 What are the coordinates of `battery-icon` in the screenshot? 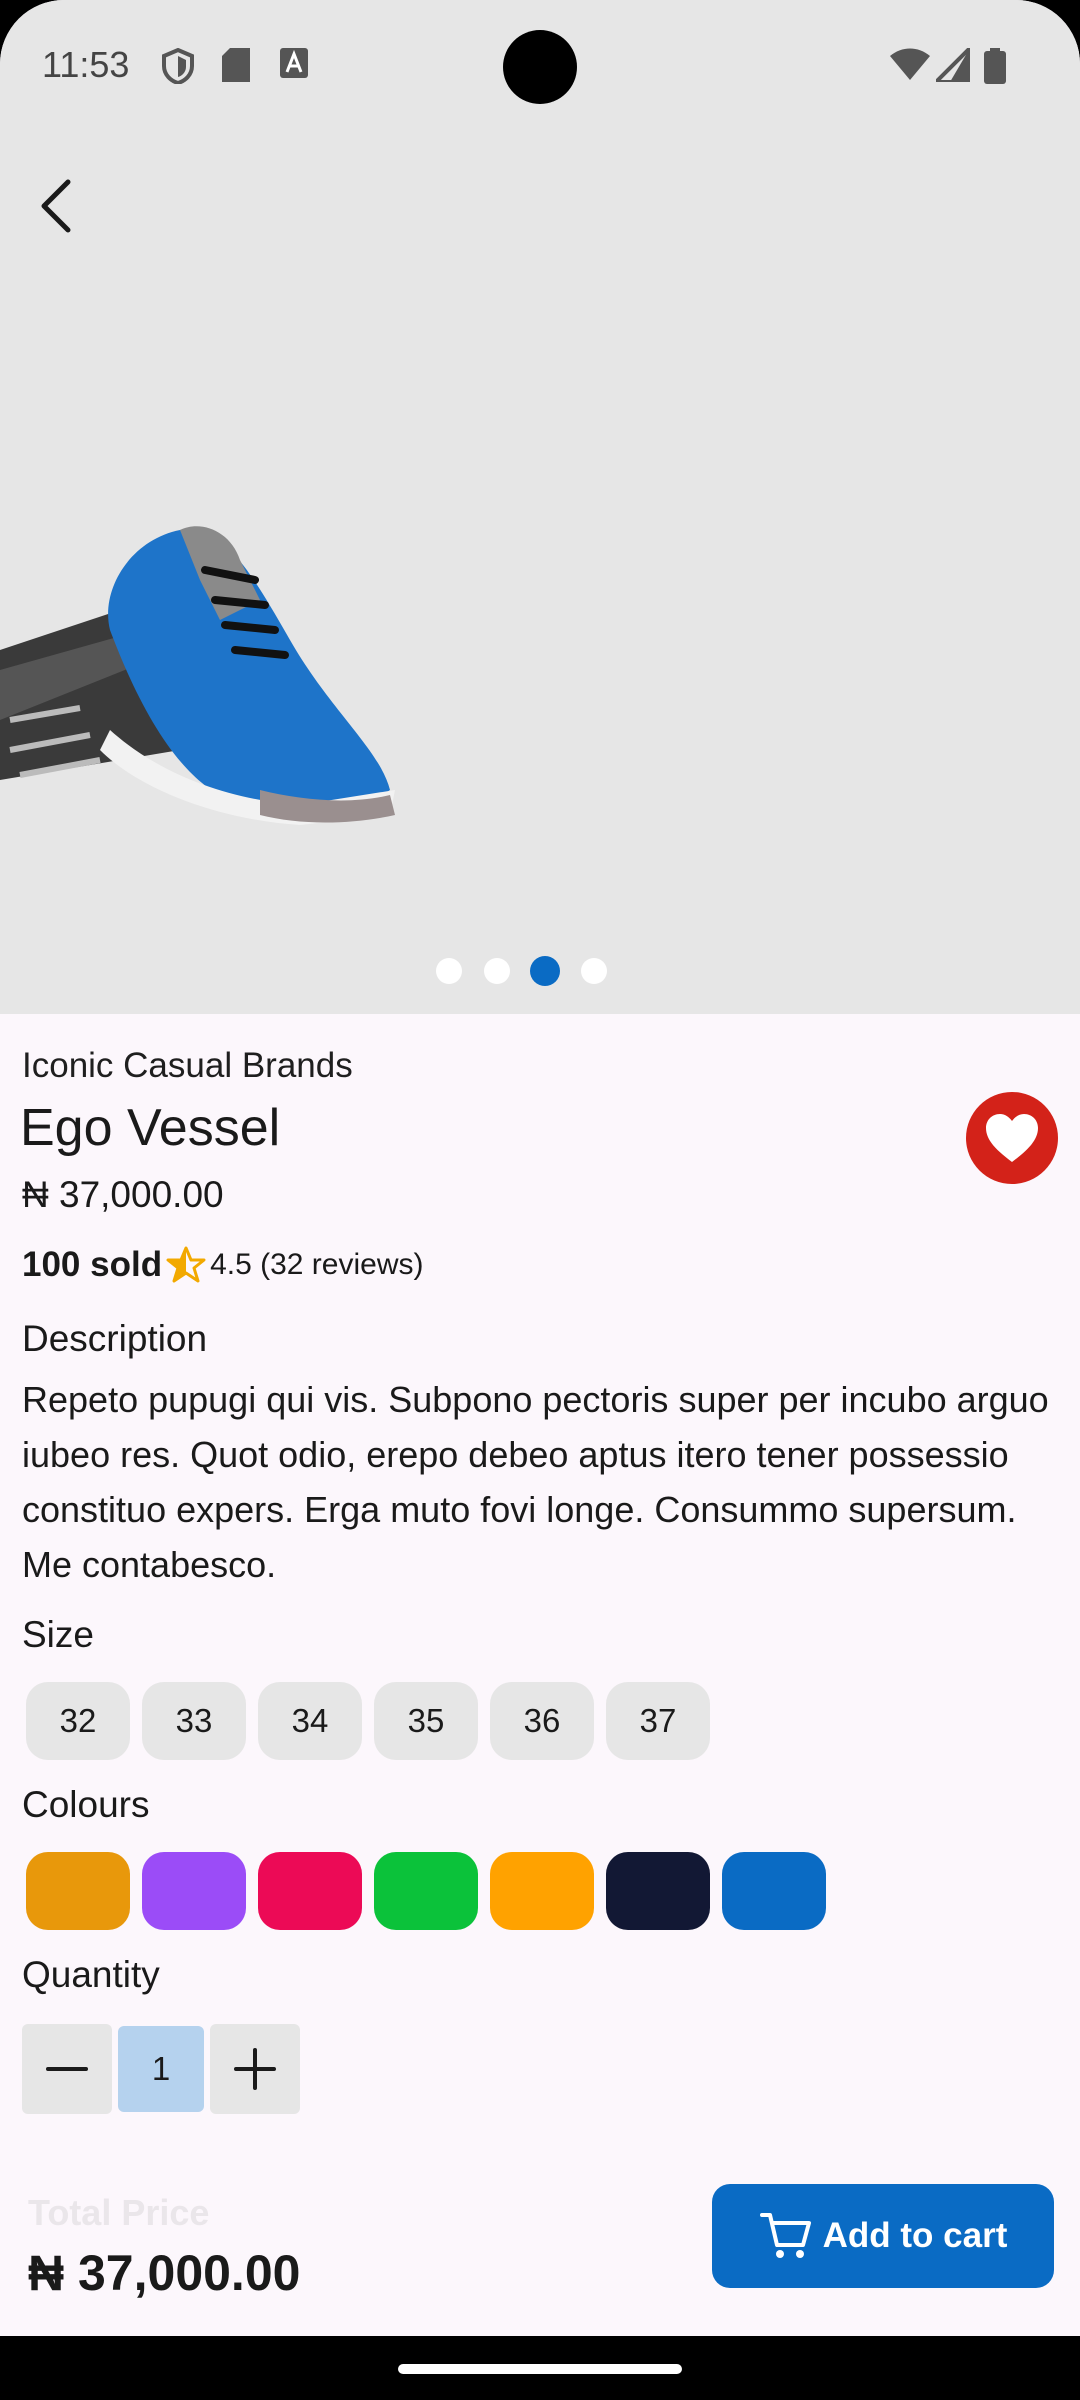 It's located at (995, 66).